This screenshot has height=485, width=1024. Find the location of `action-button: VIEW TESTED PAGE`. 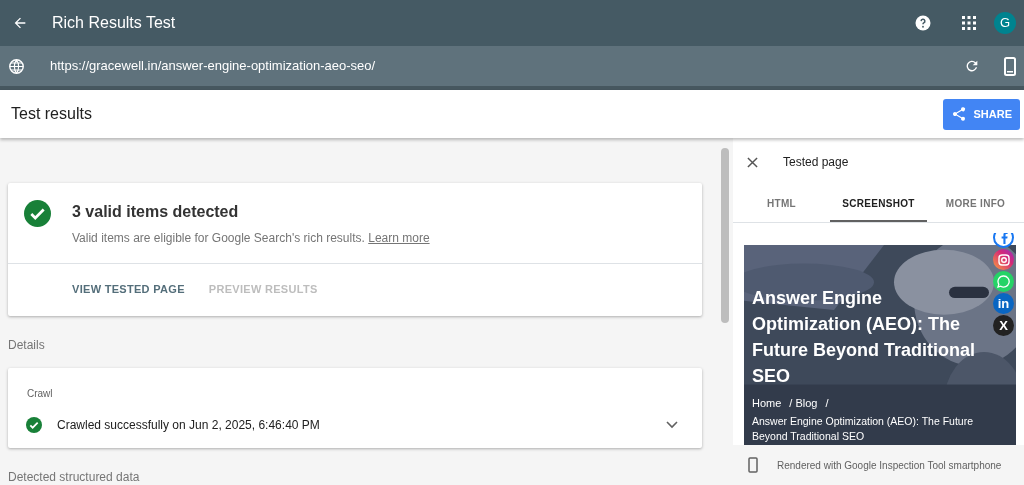

action-button: VIEW TESTED PAGE is located at coordinates (128, 289).